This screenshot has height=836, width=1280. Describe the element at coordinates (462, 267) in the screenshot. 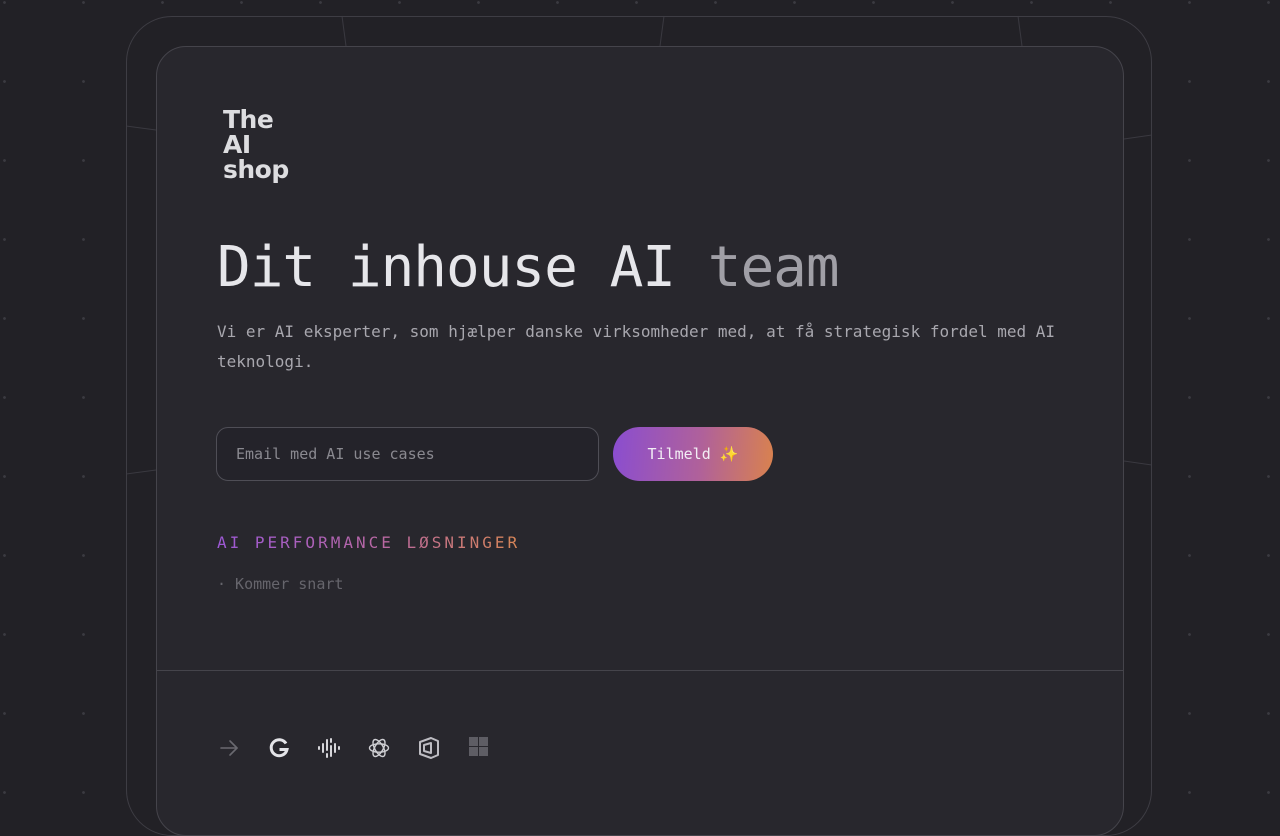

I see `headline-main: Dit inhouse AI` at that location.